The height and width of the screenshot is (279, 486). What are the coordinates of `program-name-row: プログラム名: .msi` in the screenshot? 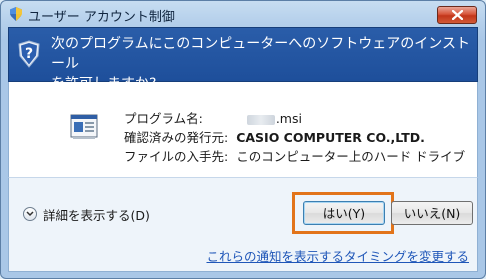 It's located at (213, 117).